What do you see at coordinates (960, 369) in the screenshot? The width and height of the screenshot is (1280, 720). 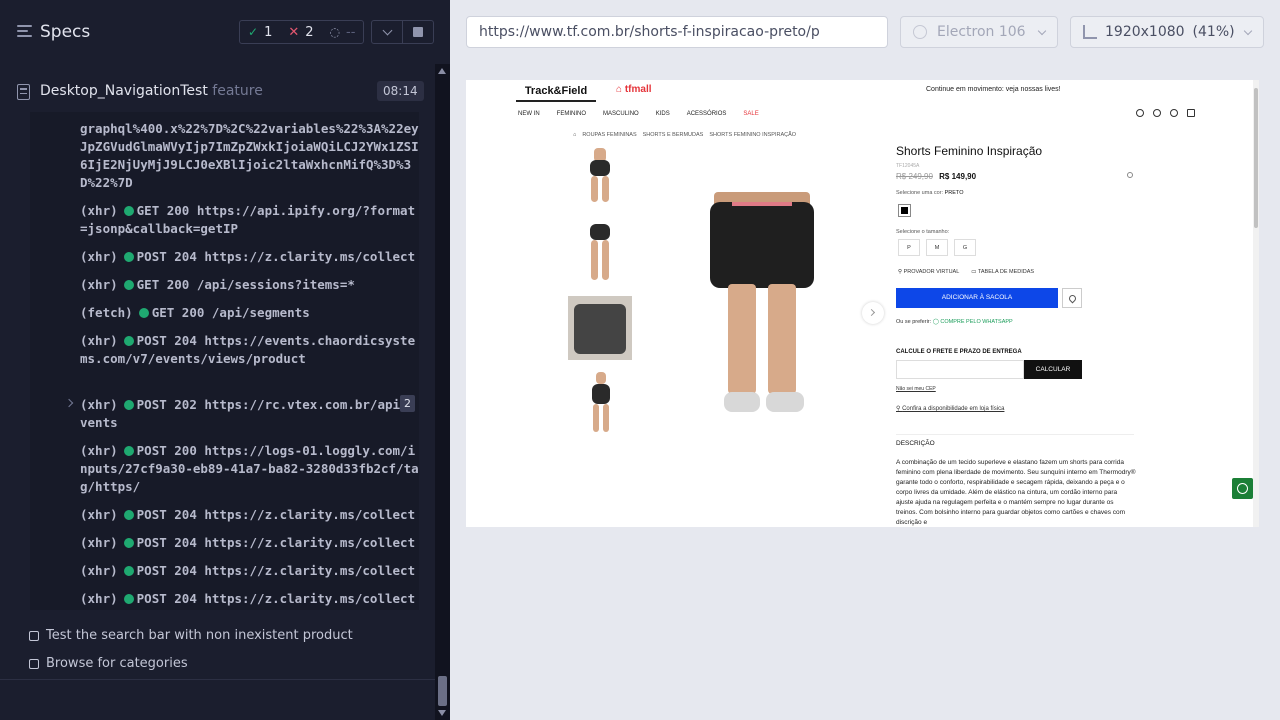 I see `cep-input` at bounding box center [960, 369].